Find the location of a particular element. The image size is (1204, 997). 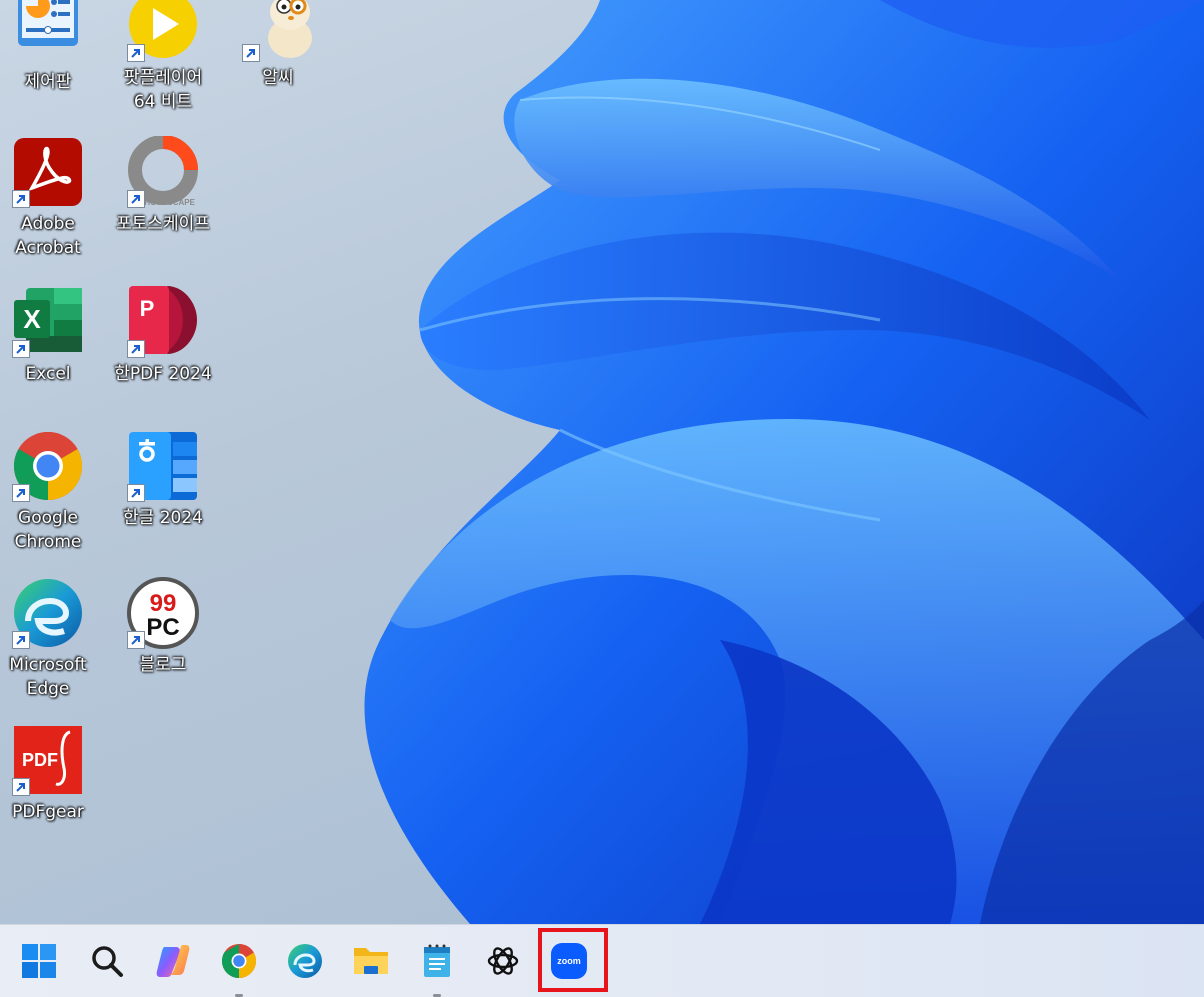

desktop-icon-label: 포토스케이프 is located at coordinates (163, 224).